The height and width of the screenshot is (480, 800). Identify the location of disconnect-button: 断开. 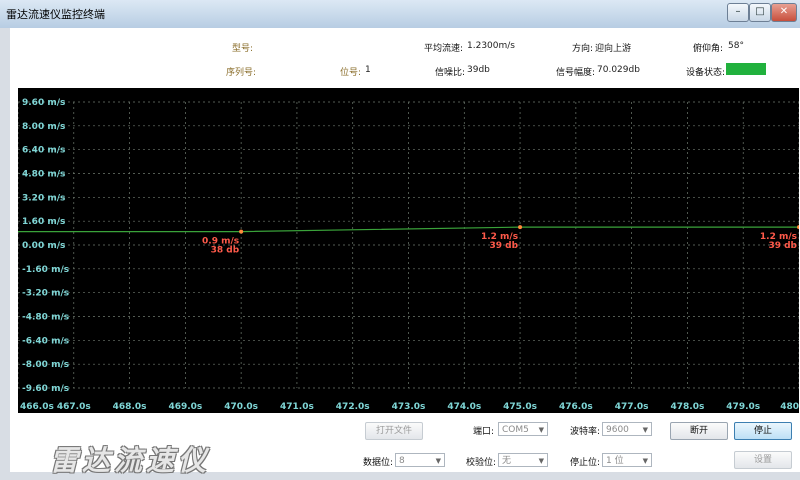
(699, 431).